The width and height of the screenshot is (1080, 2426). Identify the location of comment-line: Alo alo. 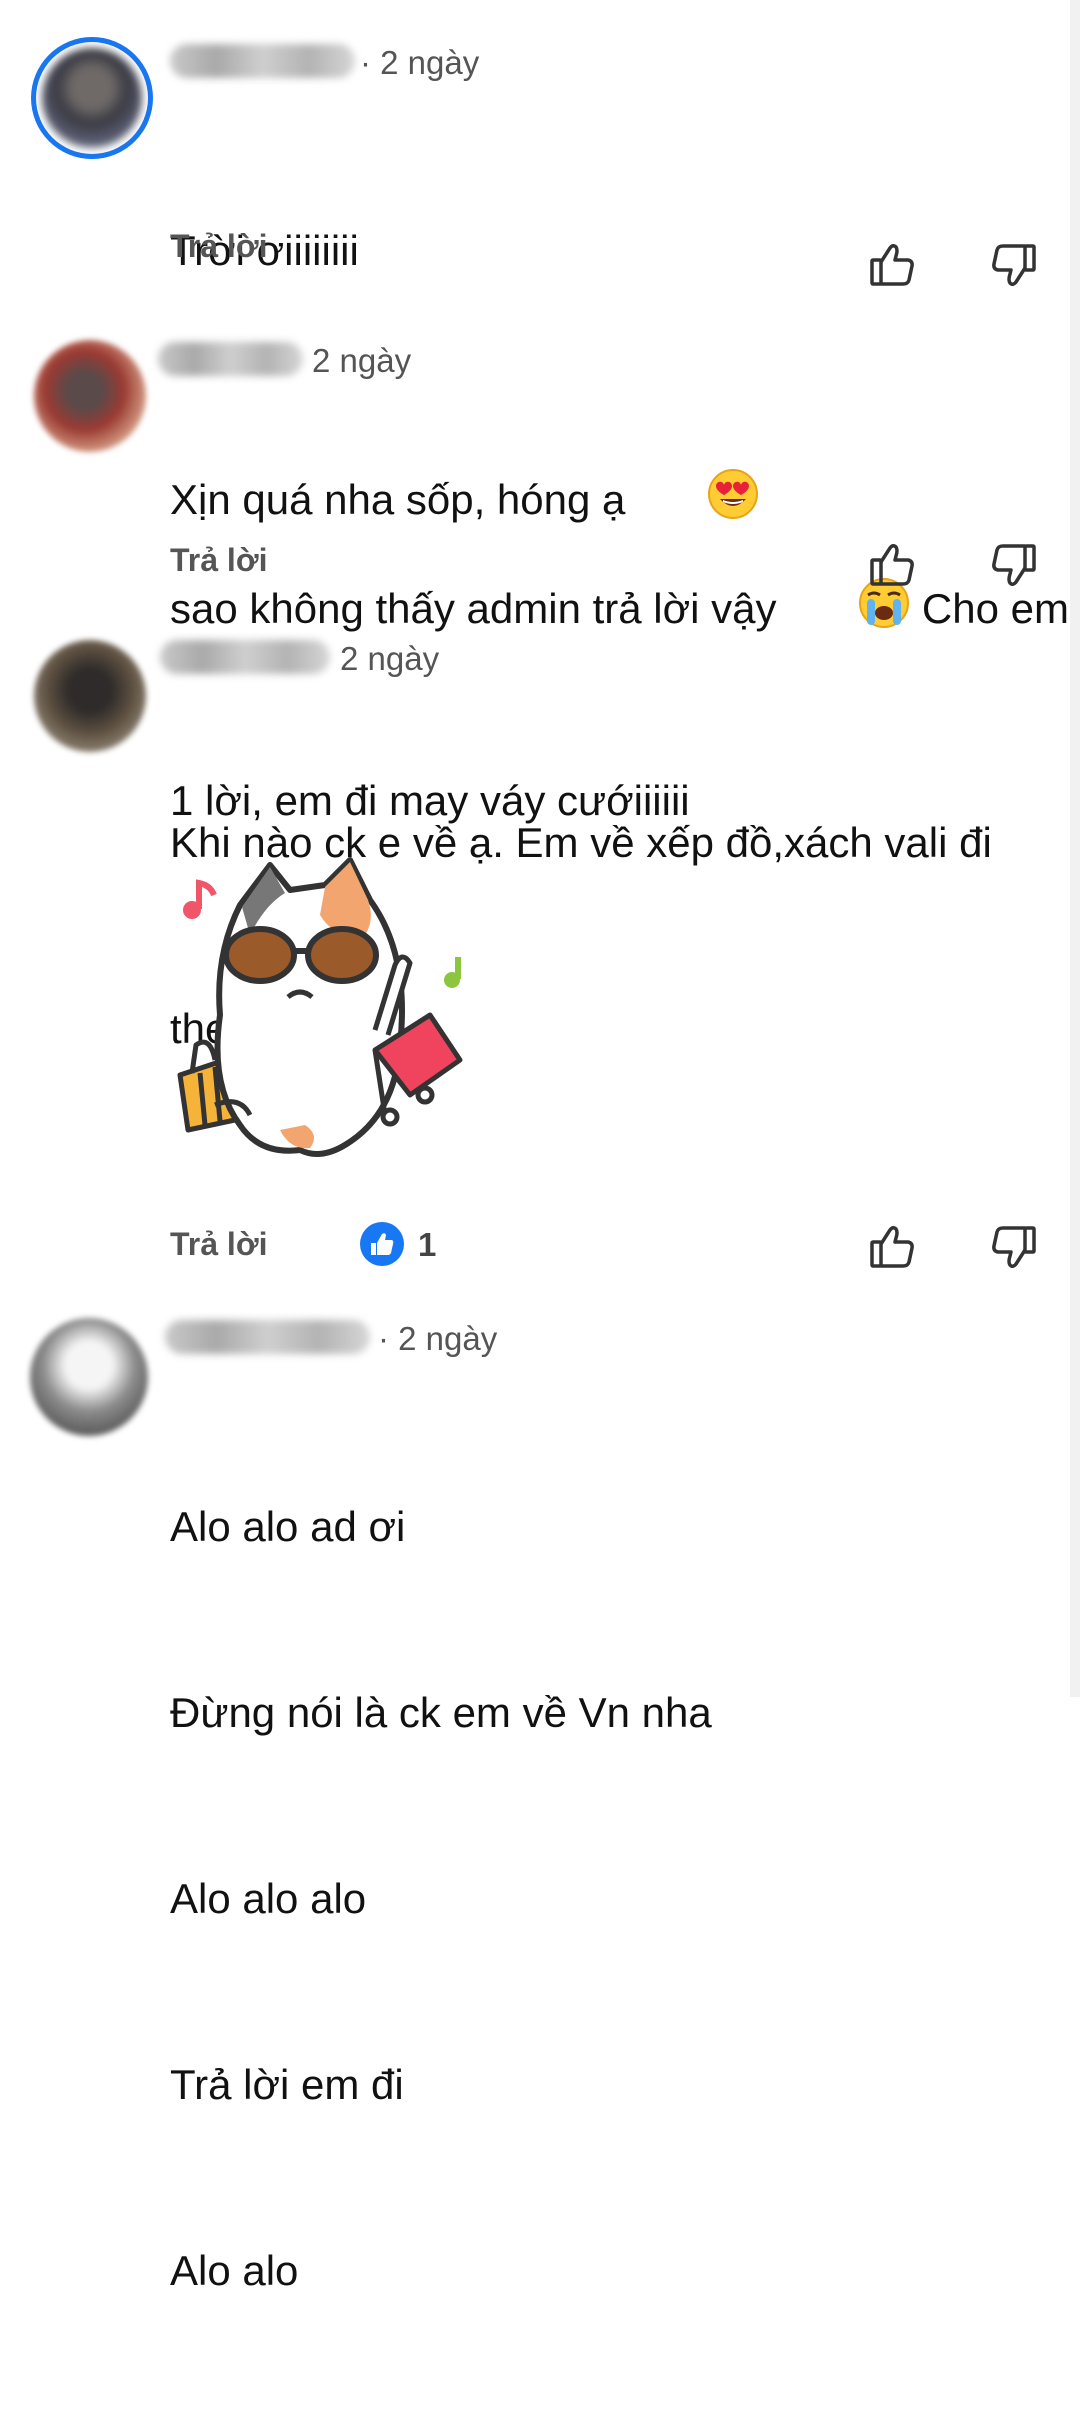
(234, 2270).